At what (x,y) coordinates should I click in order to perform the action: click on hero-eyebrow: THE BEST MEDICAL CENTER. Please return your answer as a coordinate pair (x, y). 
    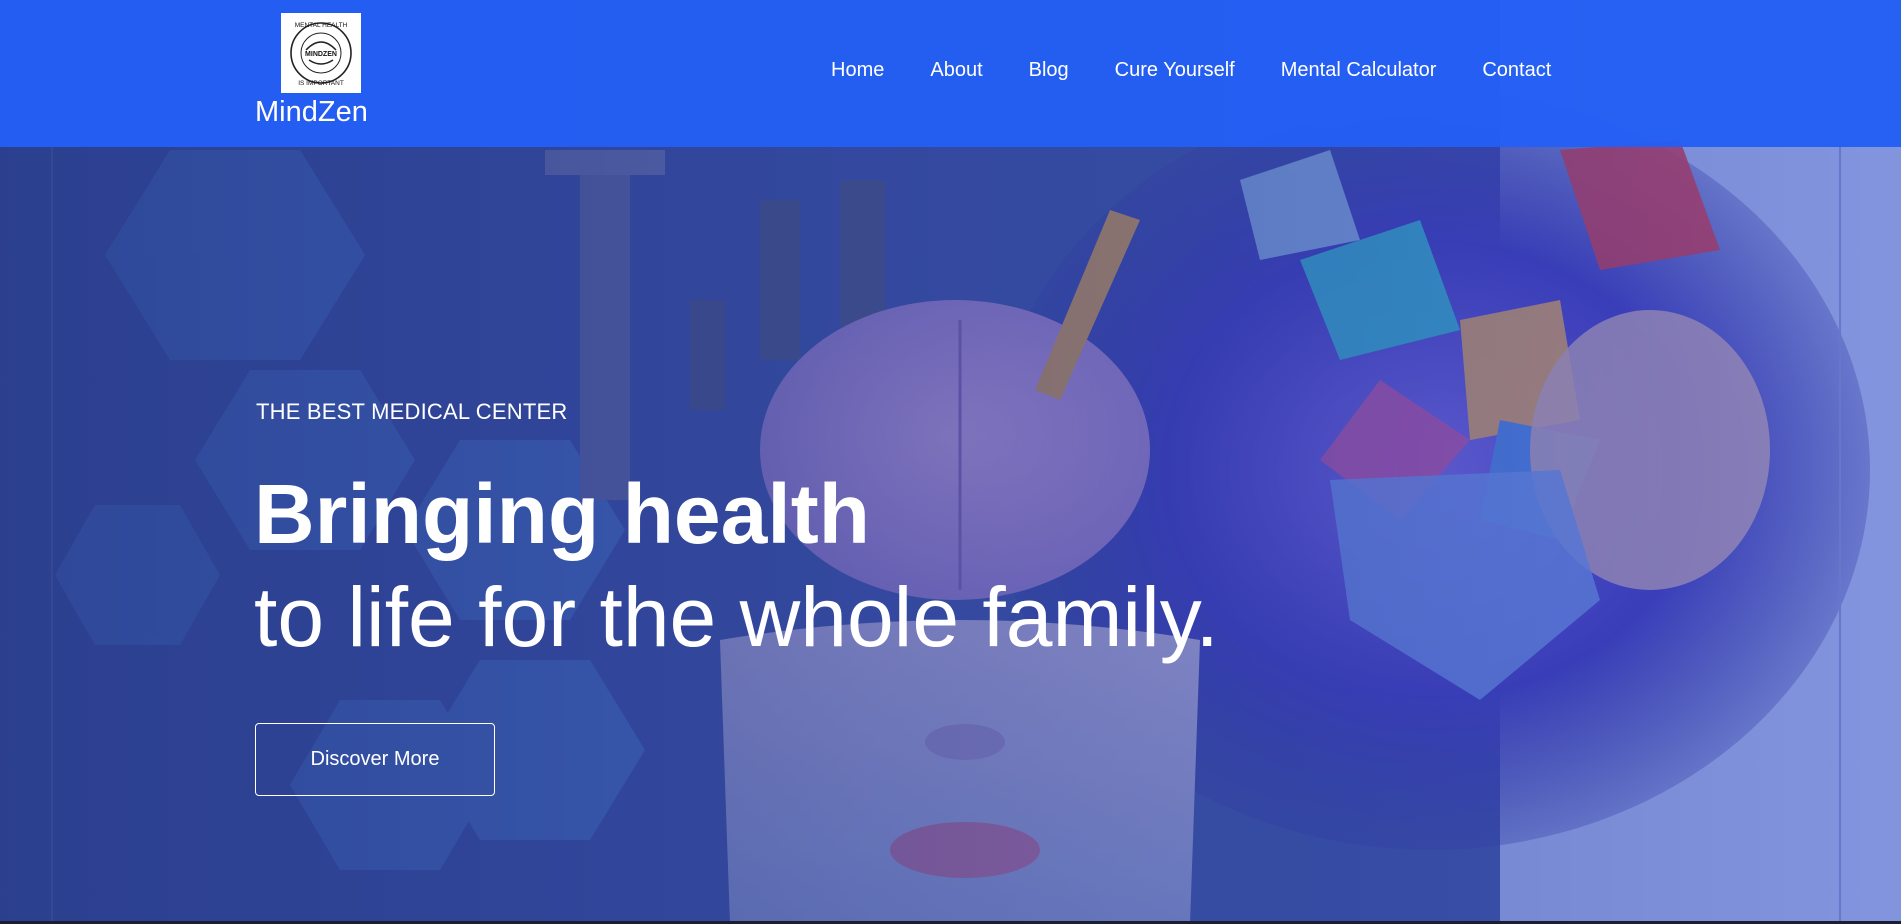
    Looking at the image, I should click on (412, 411).